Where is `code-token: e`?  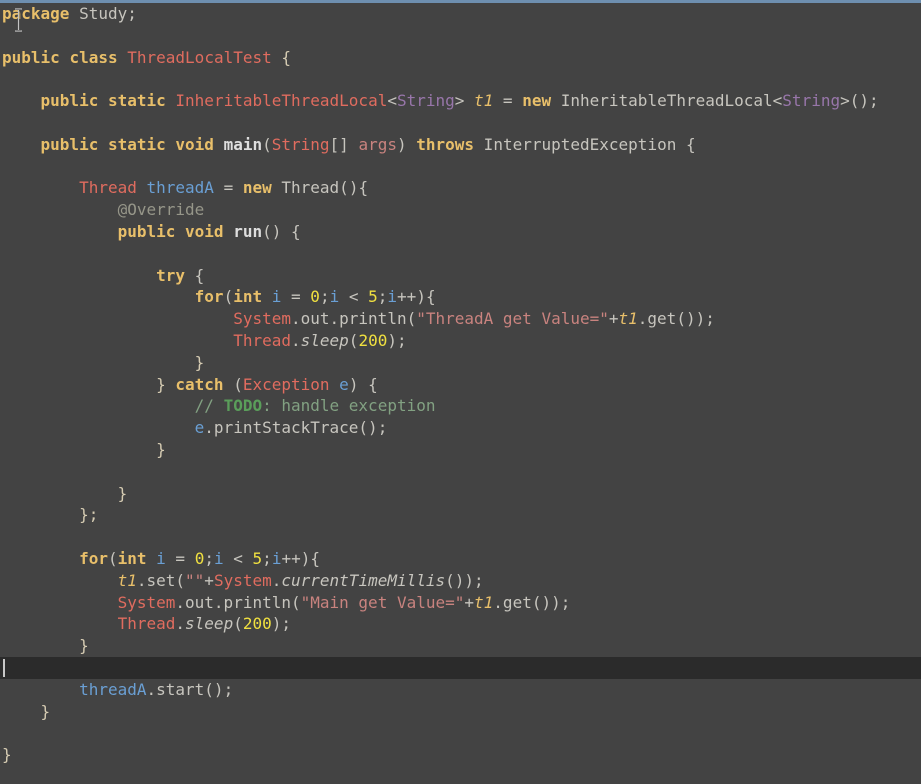
code-token: e is located at coordinates (199, 428).